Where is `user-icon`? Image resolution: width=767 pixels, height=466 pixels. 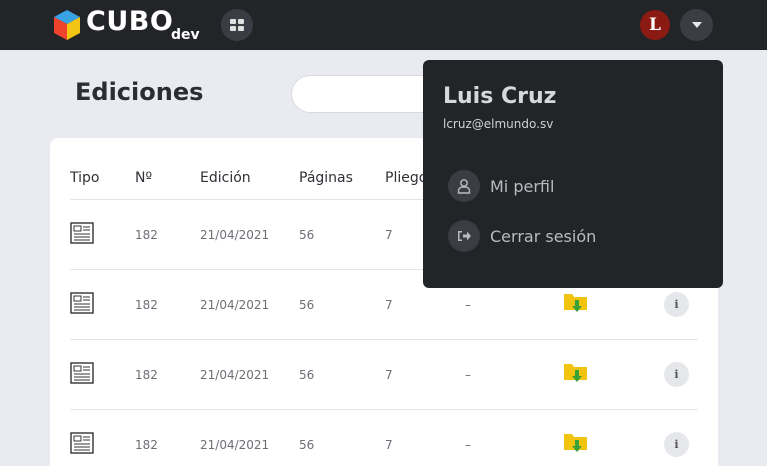 user-icon is located at coordinates (464, 186).